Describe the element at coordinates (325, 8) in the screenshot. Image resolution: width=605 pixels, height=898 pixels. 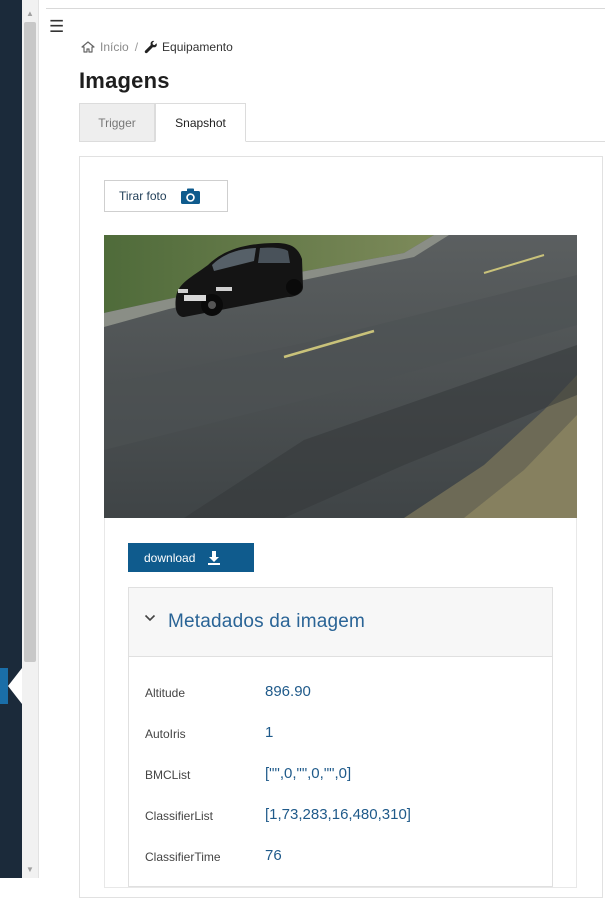
I see `top-divider` at that location.